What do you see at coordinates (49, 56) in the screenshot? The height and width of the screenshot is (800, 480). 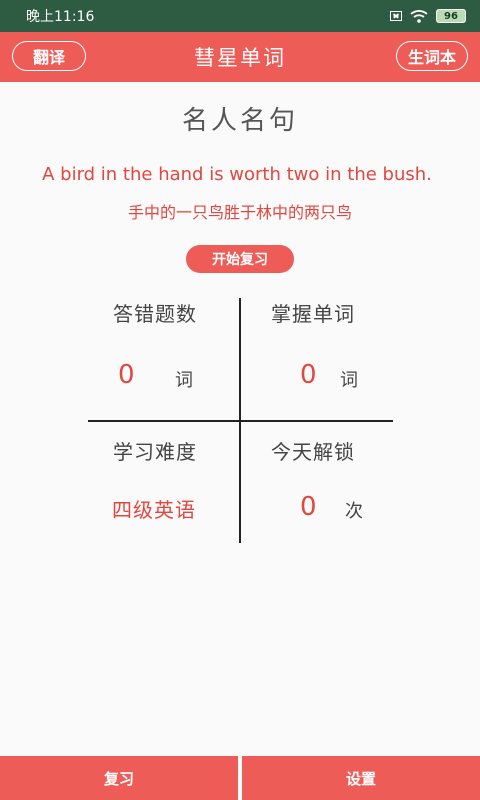 I see `translate-button: 翻译` at bounding box center [49, 56].